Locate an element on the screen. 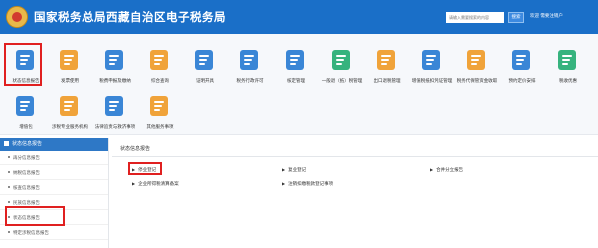  menu-tile: 预约定价安排 is located at coordinates (522, 67).